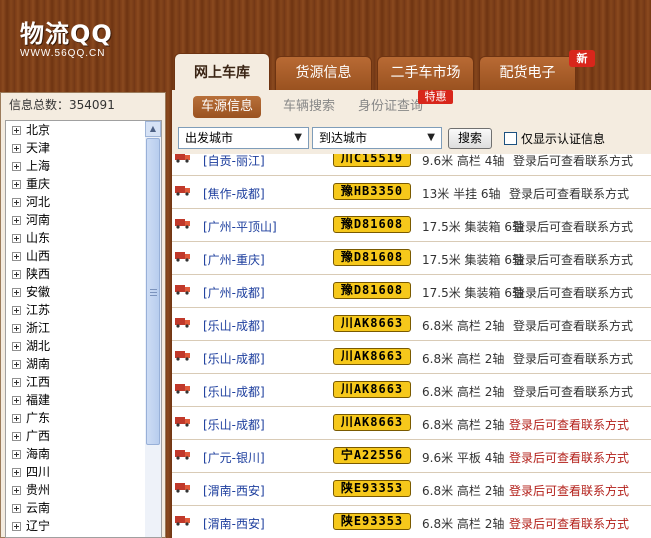 The height and width of the screenshot is (538, 651). Describe the element at coordinates (31, 310) in the screenshot. I see `tree-item-jiangsu: 江苏` at that location.